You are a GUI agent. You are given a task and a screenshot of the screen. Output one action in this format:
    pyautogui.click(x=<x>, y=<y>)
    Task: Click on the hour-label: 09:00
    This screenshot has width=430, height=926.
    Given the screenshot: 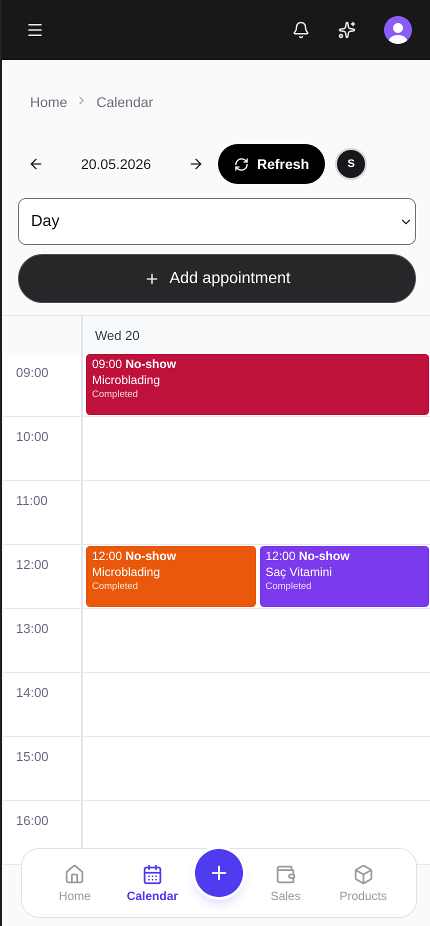 What is the action you would take?
    pyautogui.click(x=42, y=384)
    